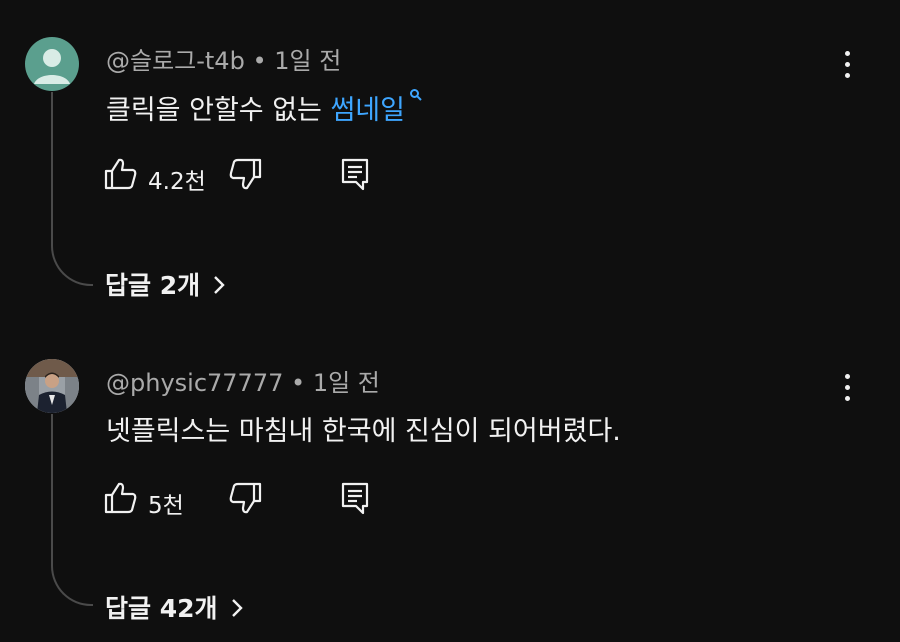  I want to click on comment-body: 클릭을 안할수 없는, so click(218, 110).